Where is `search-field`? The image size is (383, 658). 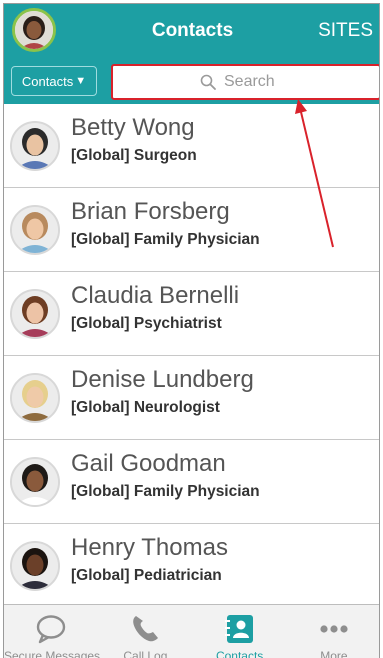
search-field is located at coordinates (245, 82).